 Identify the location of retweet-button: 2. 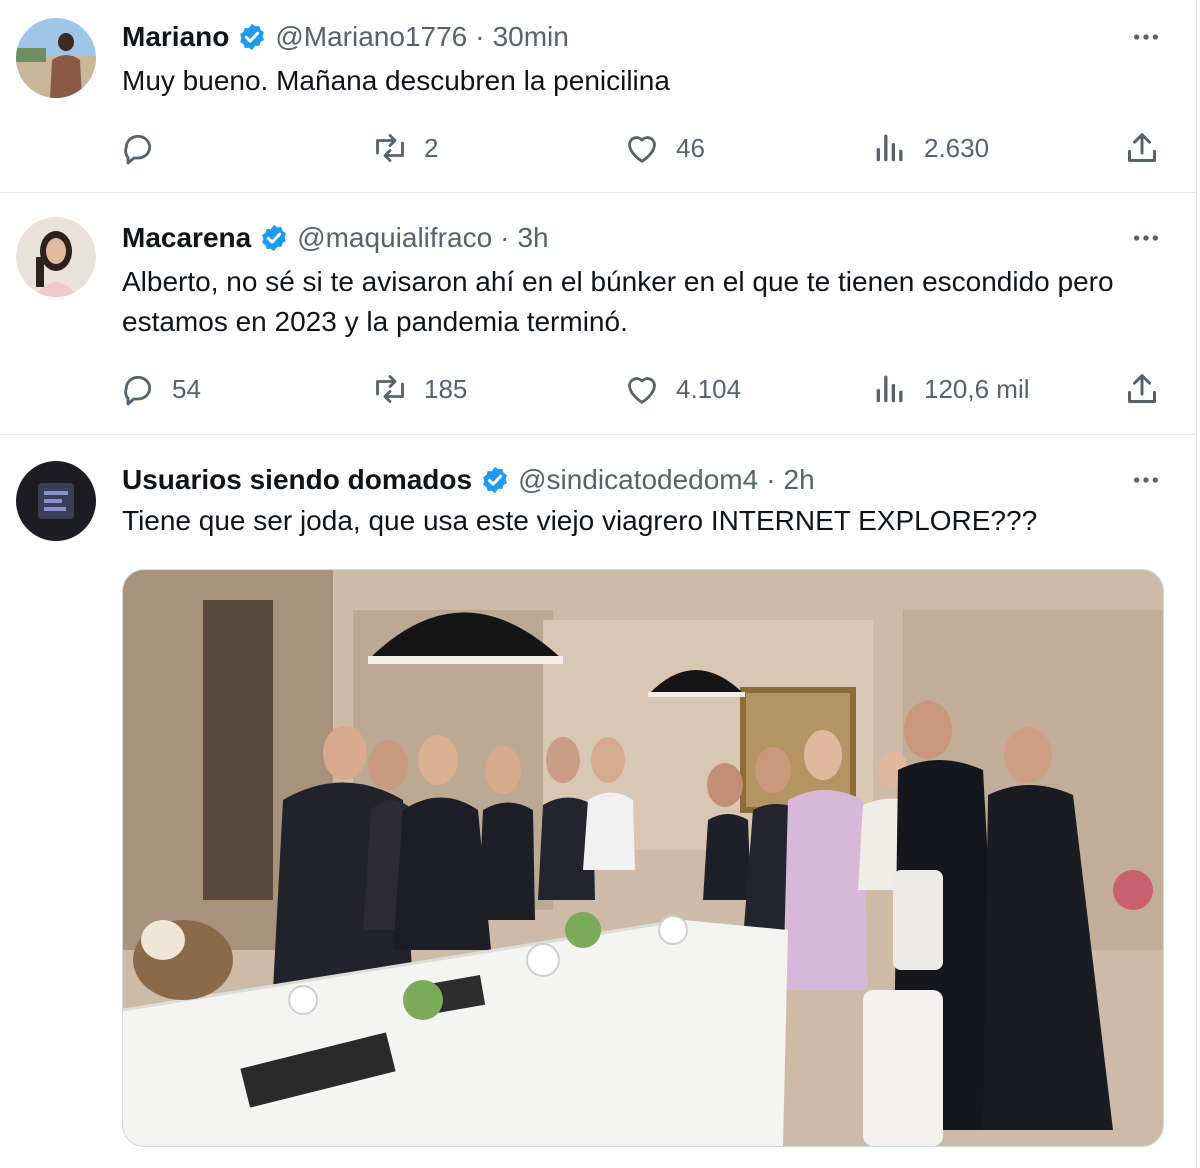
(404, 148).